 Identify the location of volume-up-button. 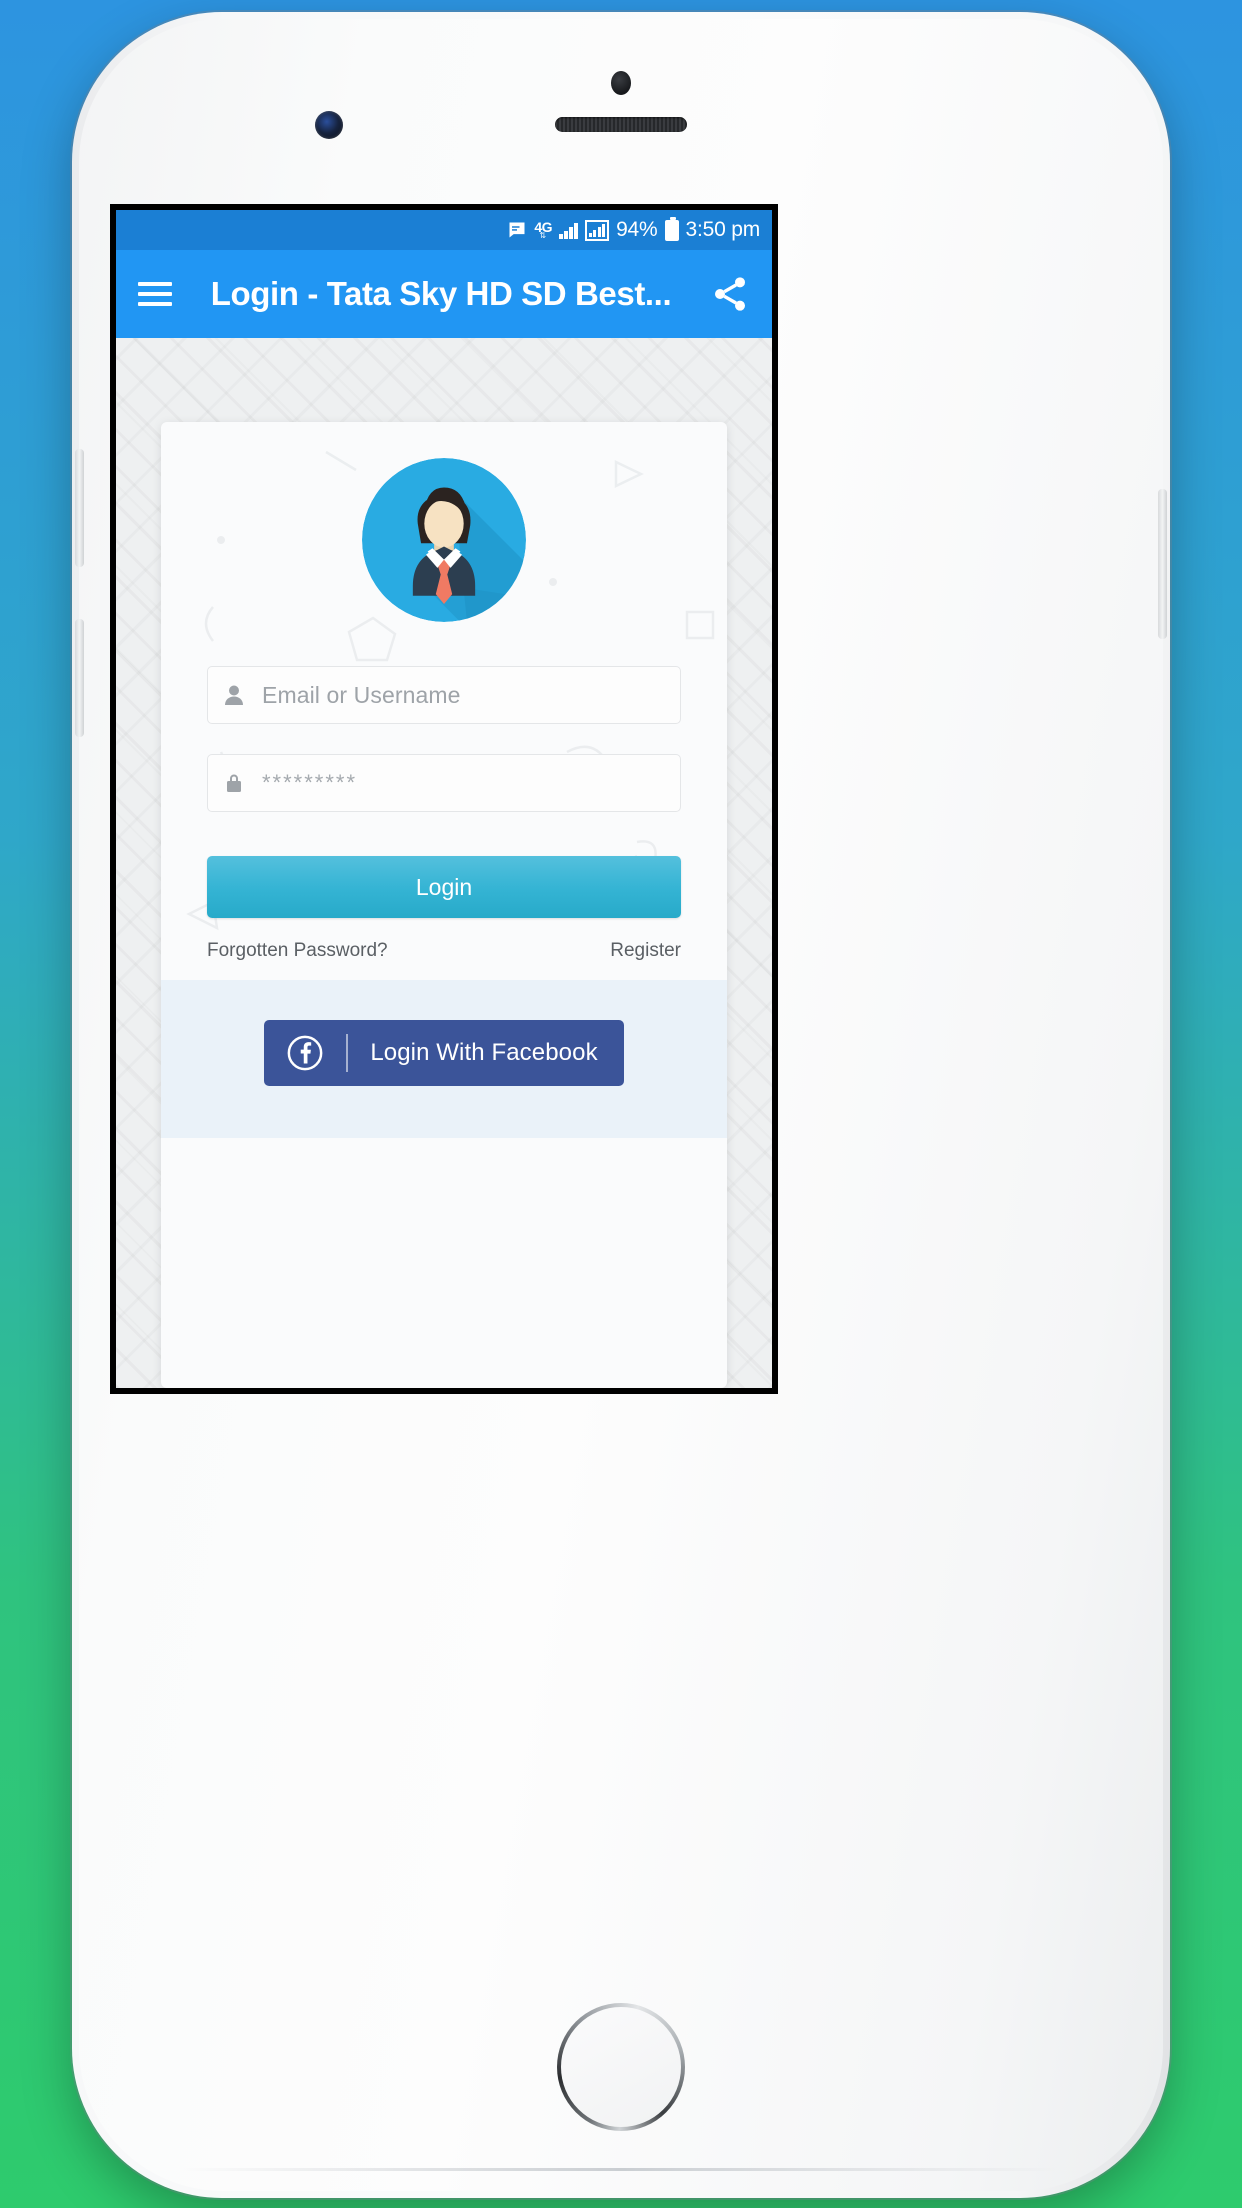
(79, 508).